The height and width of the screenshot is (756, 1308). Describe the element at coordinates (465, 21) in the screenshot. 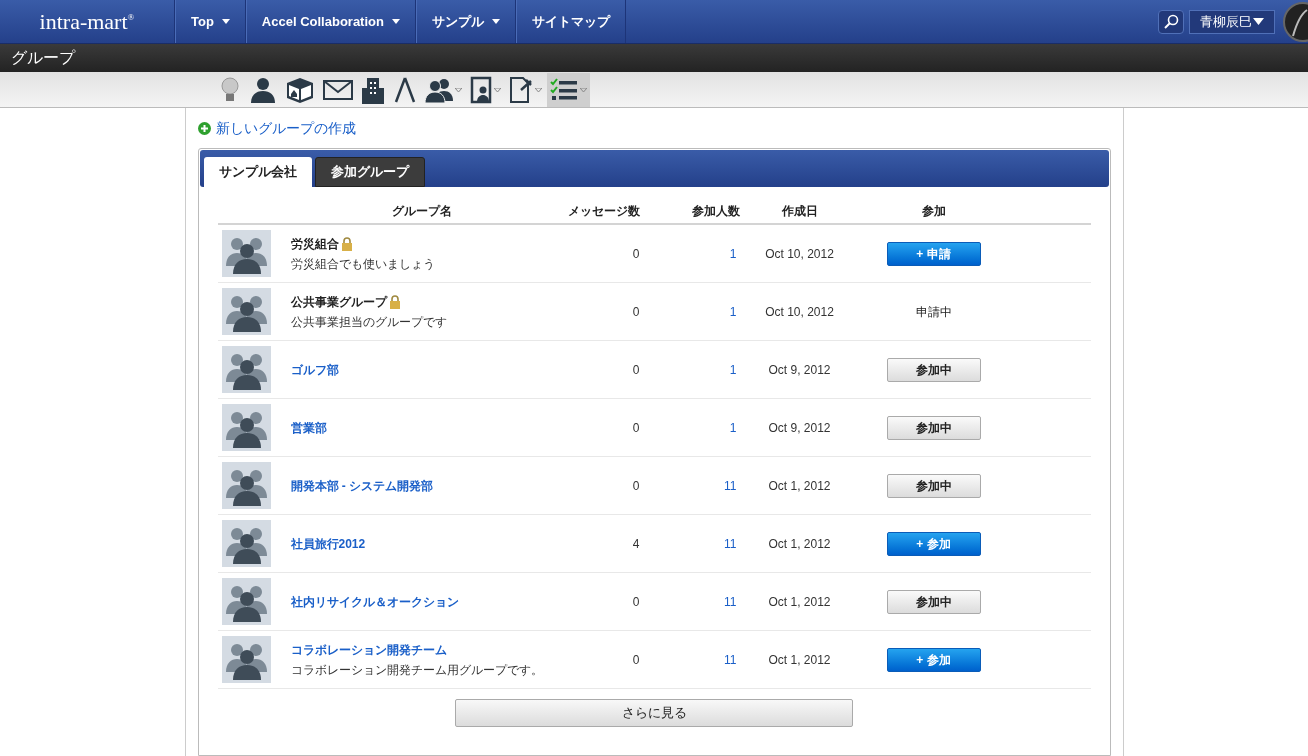

I see `nav-menu-item: サンプル` at that location.